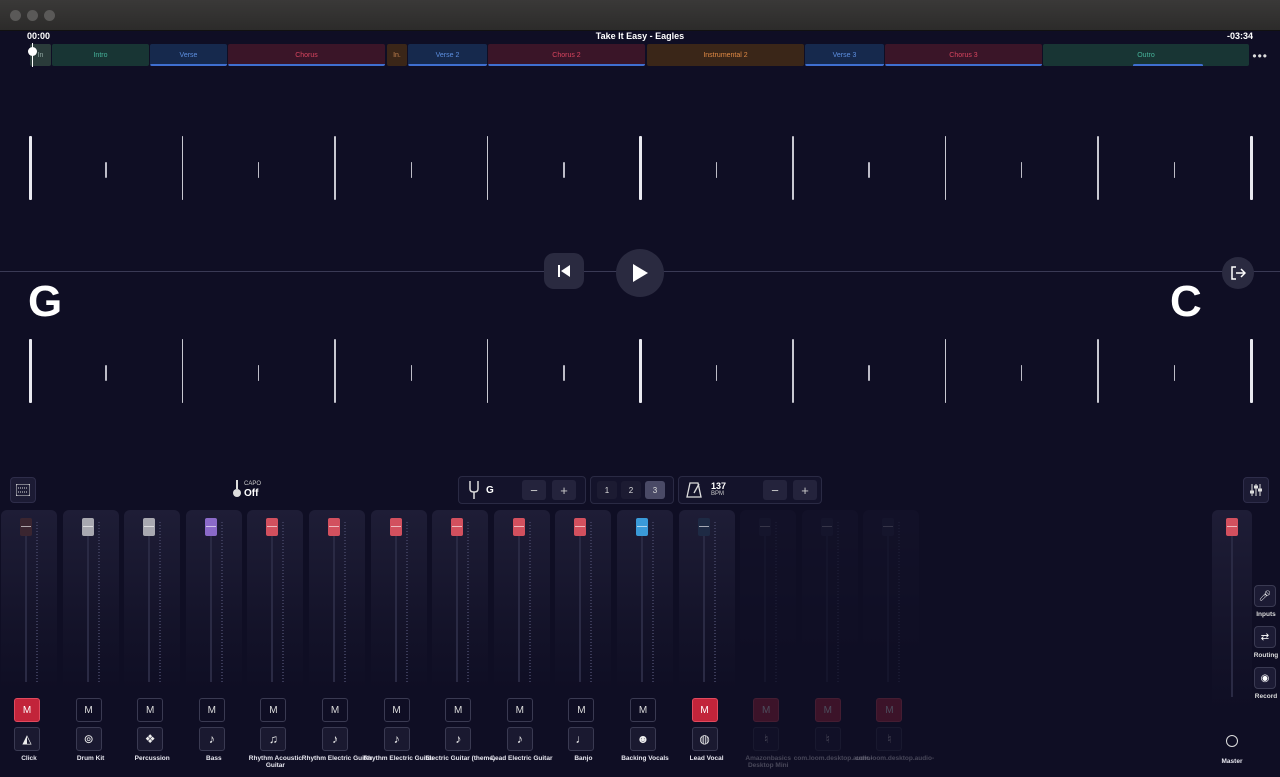  Describe the element at coordinates (719, 486) in the screenshot. I see `bpm-value: 137` at that location.